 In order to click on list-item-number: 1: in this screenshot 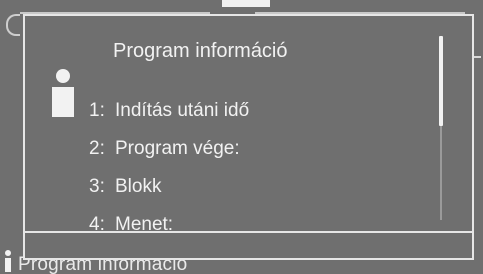, I will do `click(97, 110)`.